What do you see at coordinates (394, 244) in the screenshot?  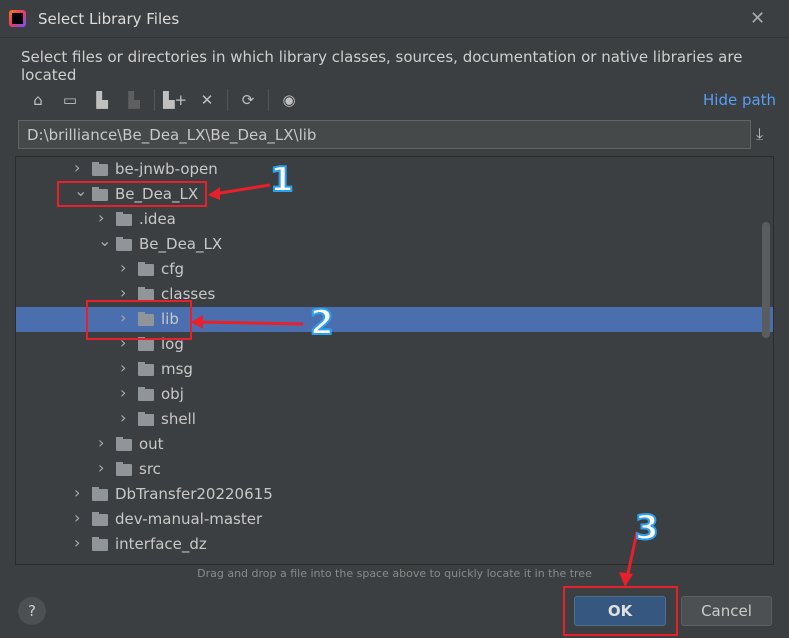 I see `tree-row: ⌄ Be_Dea_LX` at bounding box center [394, 244].